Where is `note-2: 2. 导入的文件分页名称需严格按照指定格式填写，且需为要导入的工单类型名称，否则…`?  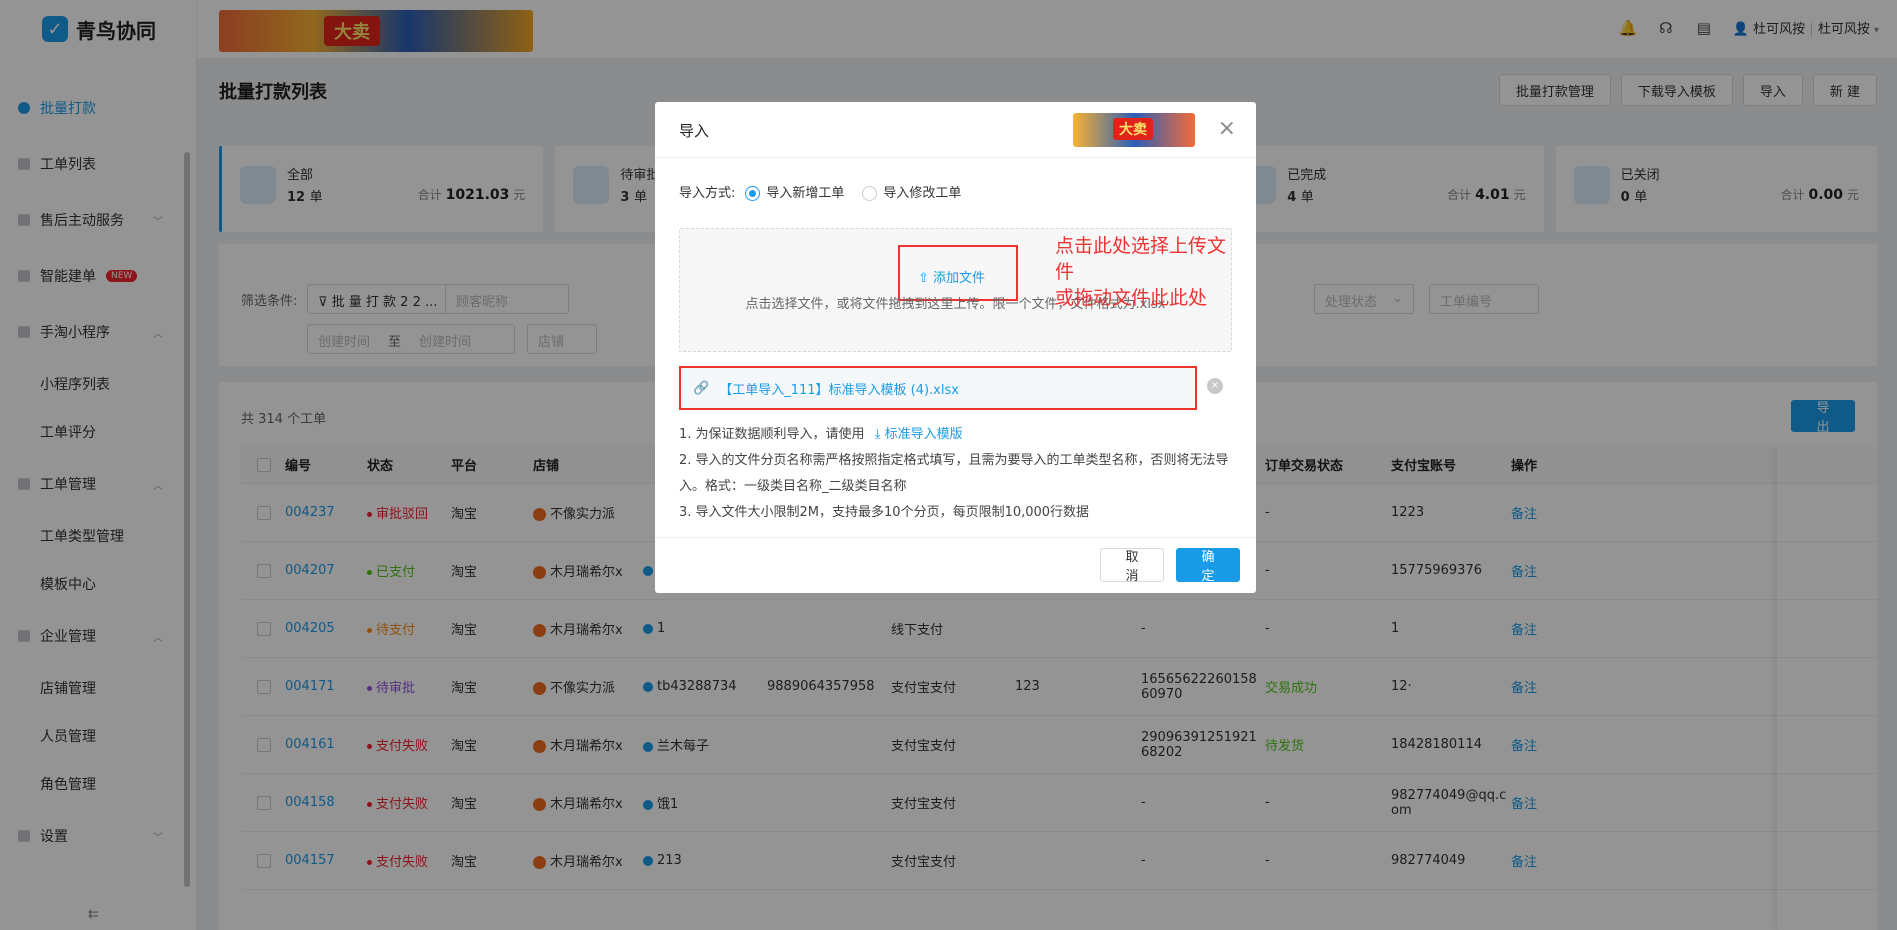 note-2: 2. 导入的文件分页名称需严格按照指定格式填写，且需为要导入的工单类型名称，否则… is located at coordinates (954, 473).